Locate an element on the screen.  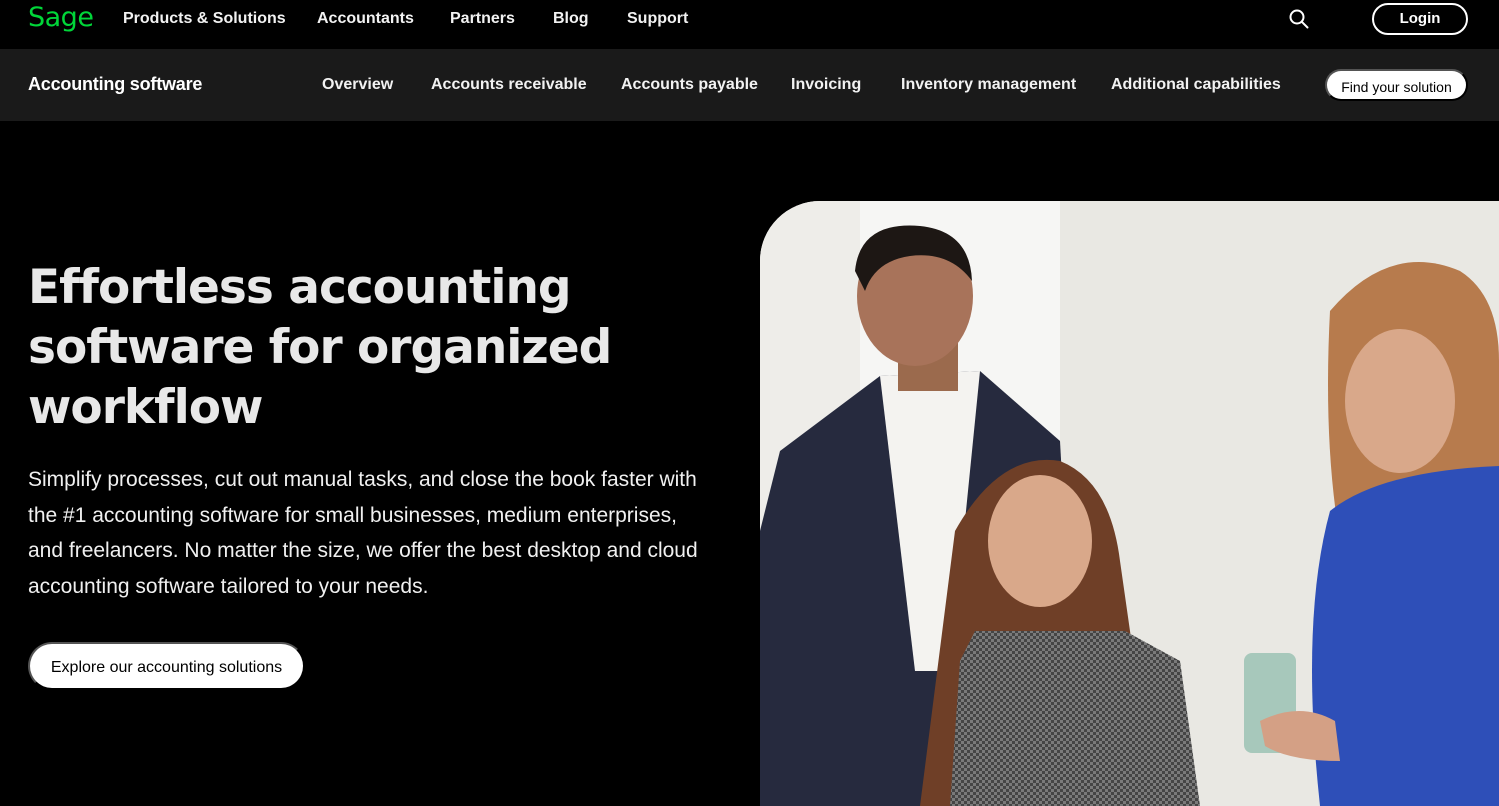
search-icon is located at coordinates (1299, 19).